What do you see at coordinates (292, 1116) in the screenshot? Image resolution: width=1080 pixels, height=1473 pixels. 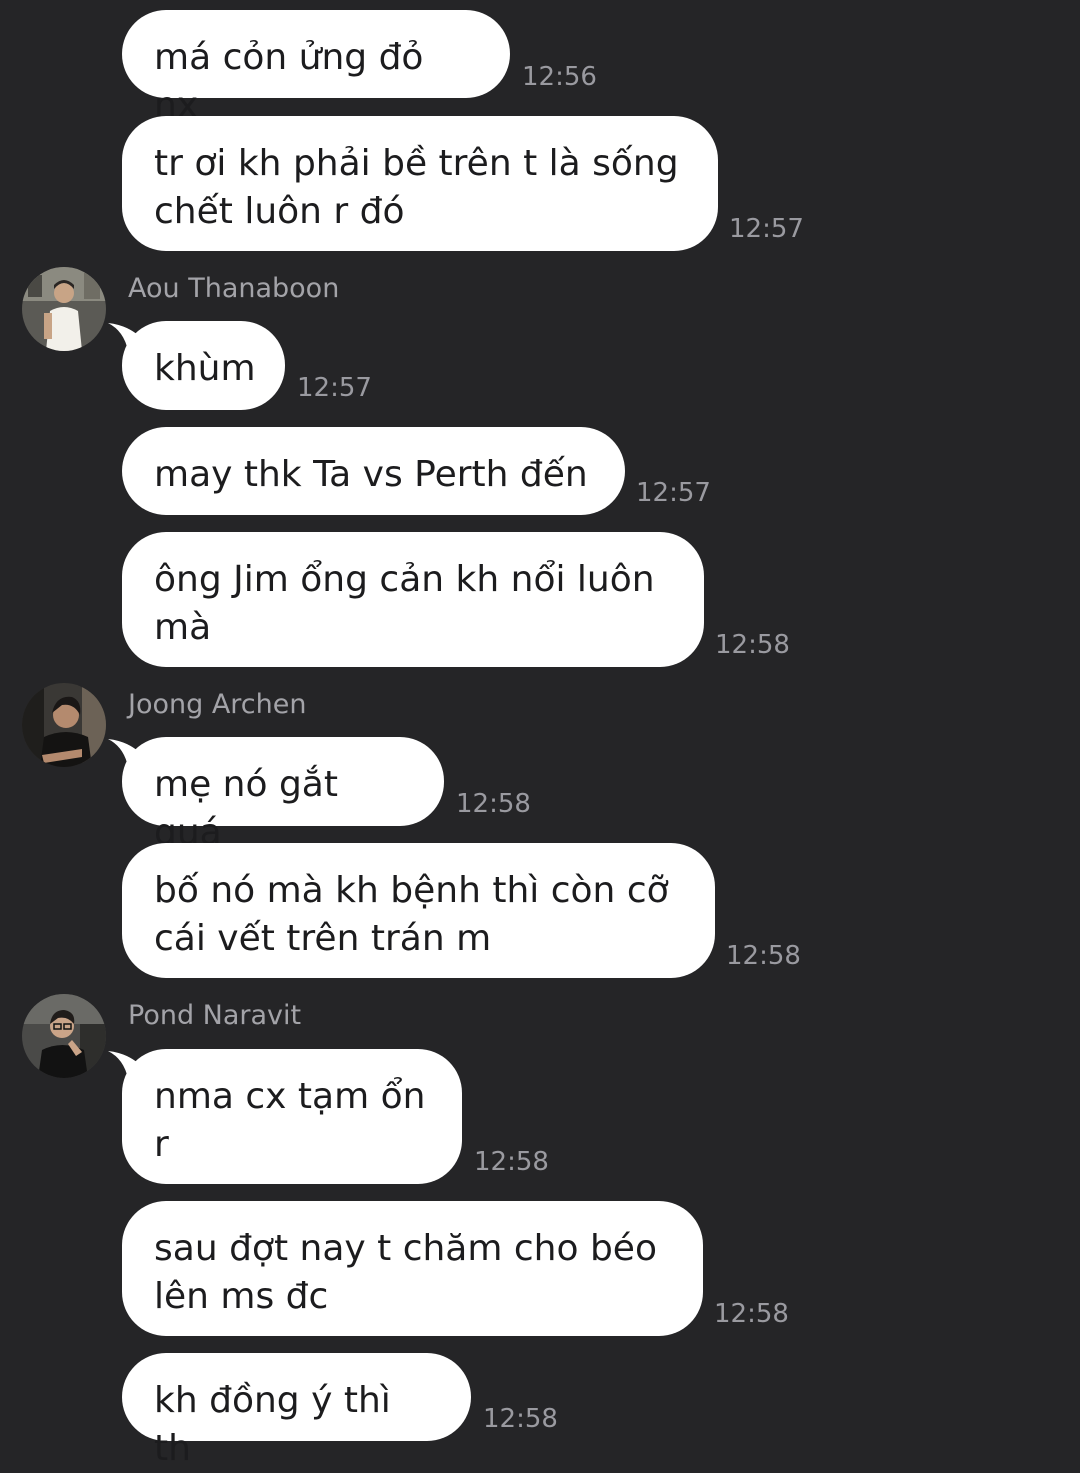 I see `message-bubble: nma cx tạm ổn r` at bounding box center [292, 1116].